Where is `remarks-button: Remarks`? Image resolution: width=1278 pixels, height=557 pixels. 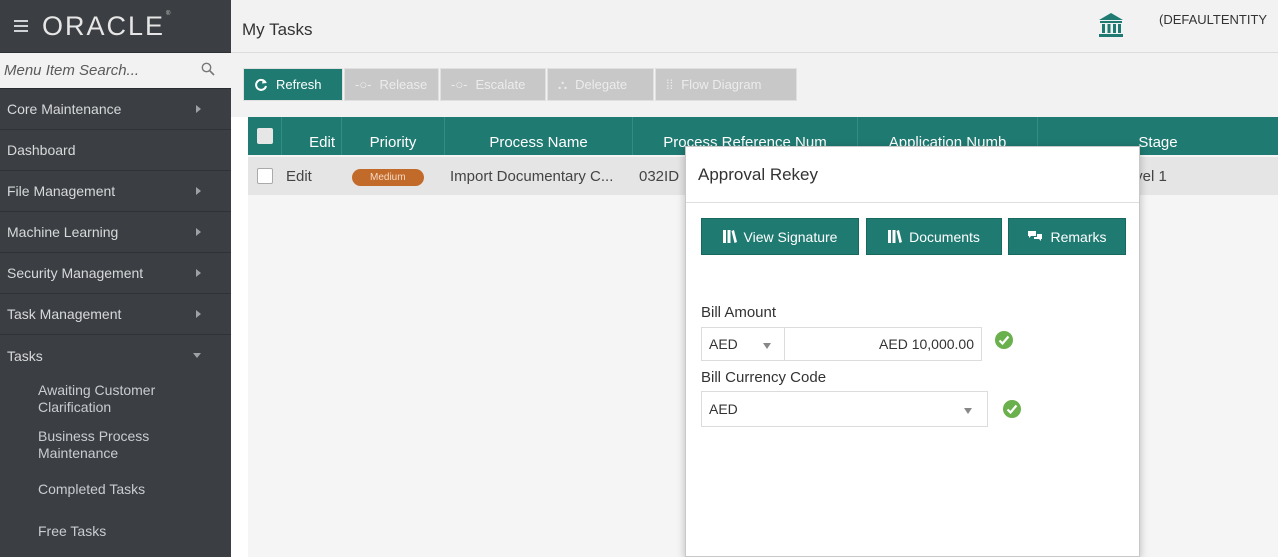
remarks-button: Remarks is located at coordinates (1067, 236).